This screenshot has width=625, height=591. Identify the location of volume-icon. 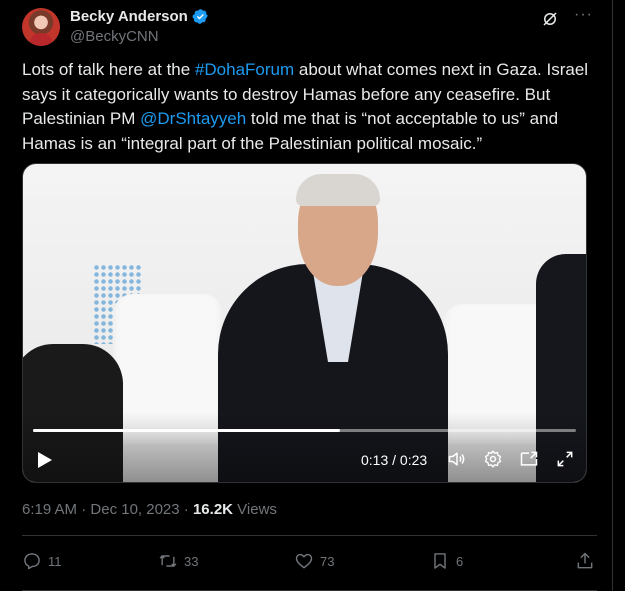
(457, 459).